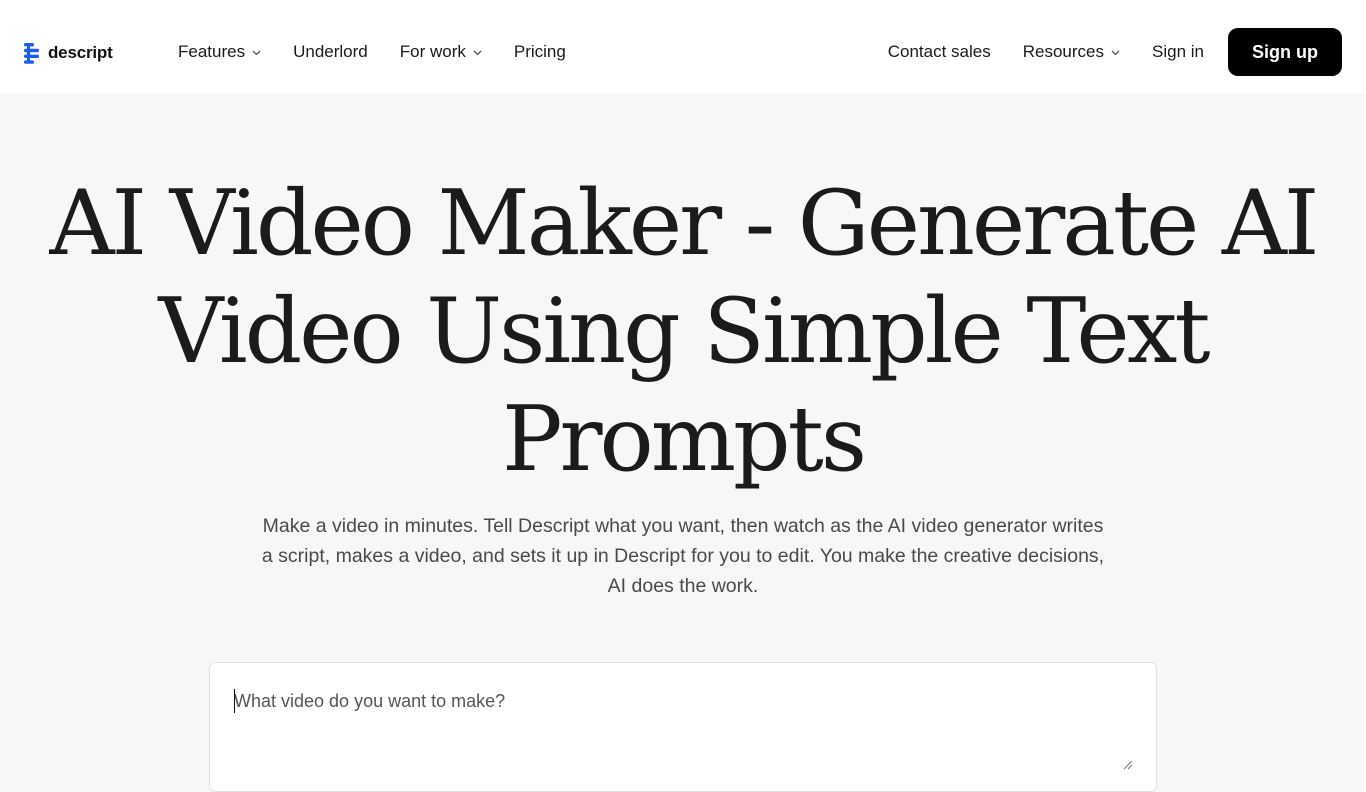 The width and height of the screenshot is (1366, 792). I want to click on nav-item-features: Features, so click(219, 52).